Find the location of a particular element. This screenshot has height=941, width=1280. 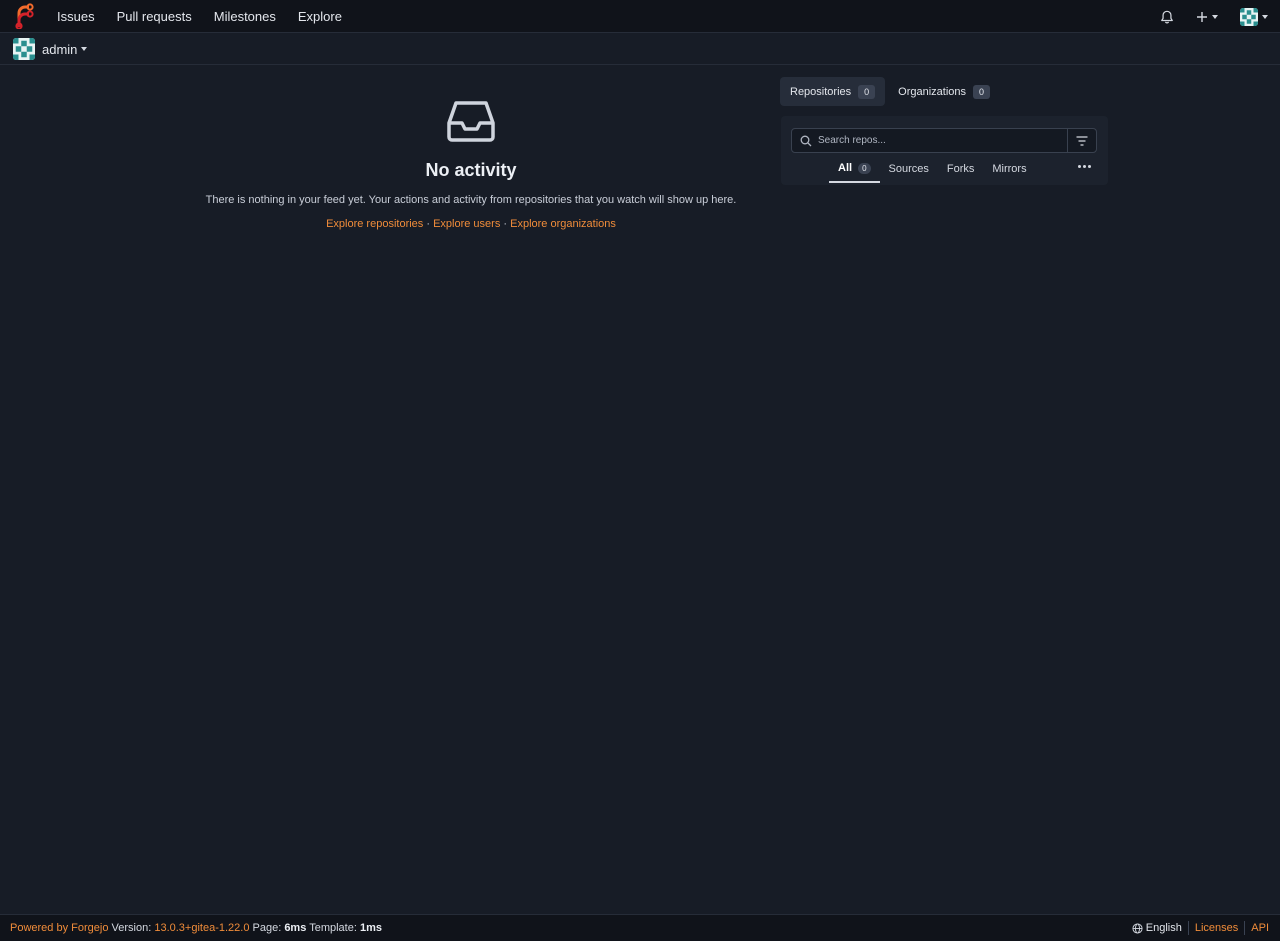

nav-explore: Explore is located at coordinates (320, 16).